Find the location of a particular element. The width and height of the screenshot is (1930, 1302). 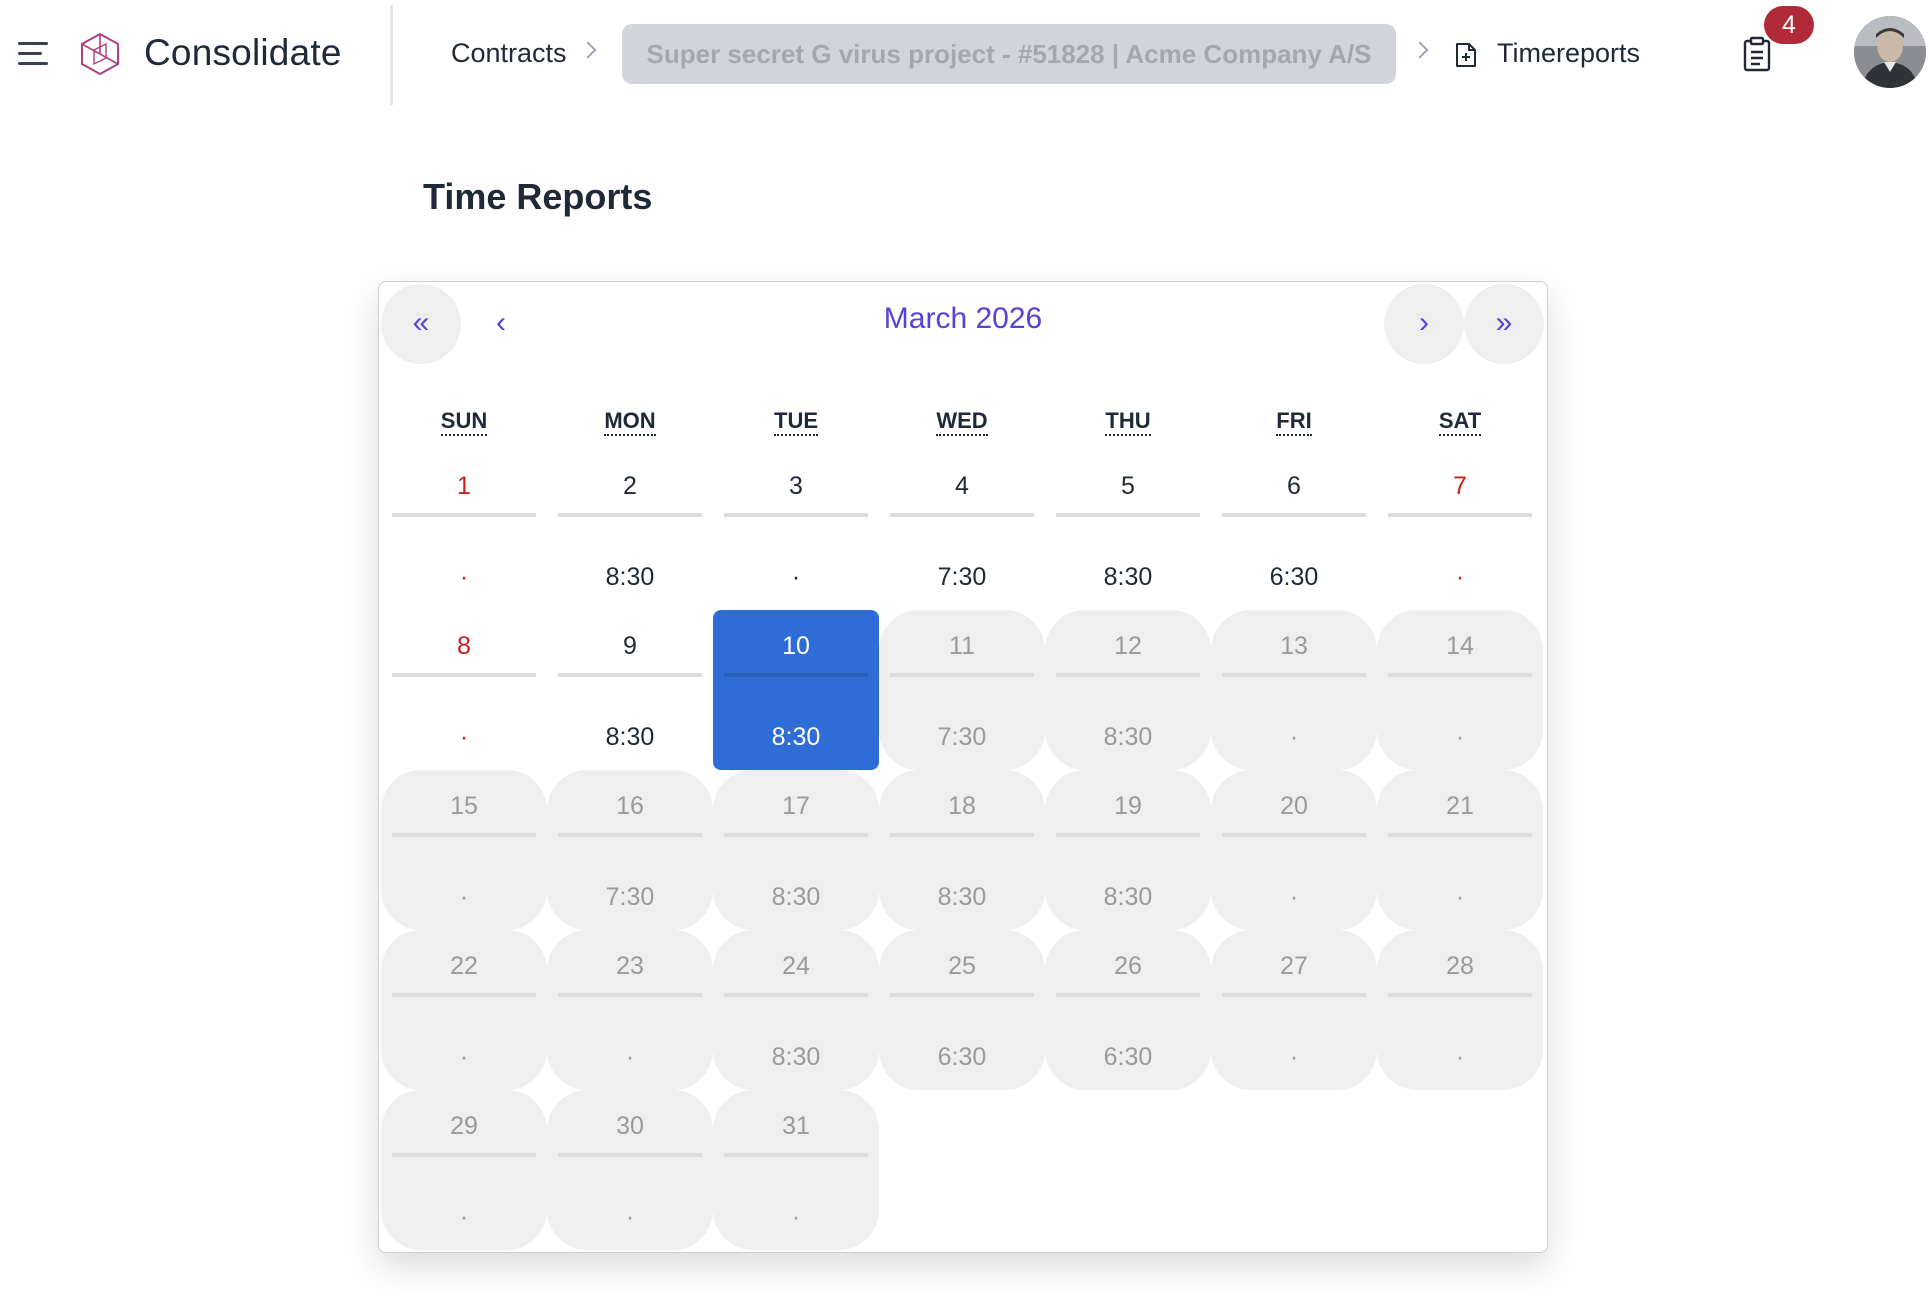

user-avatar is located at coordinates (1890, 52).